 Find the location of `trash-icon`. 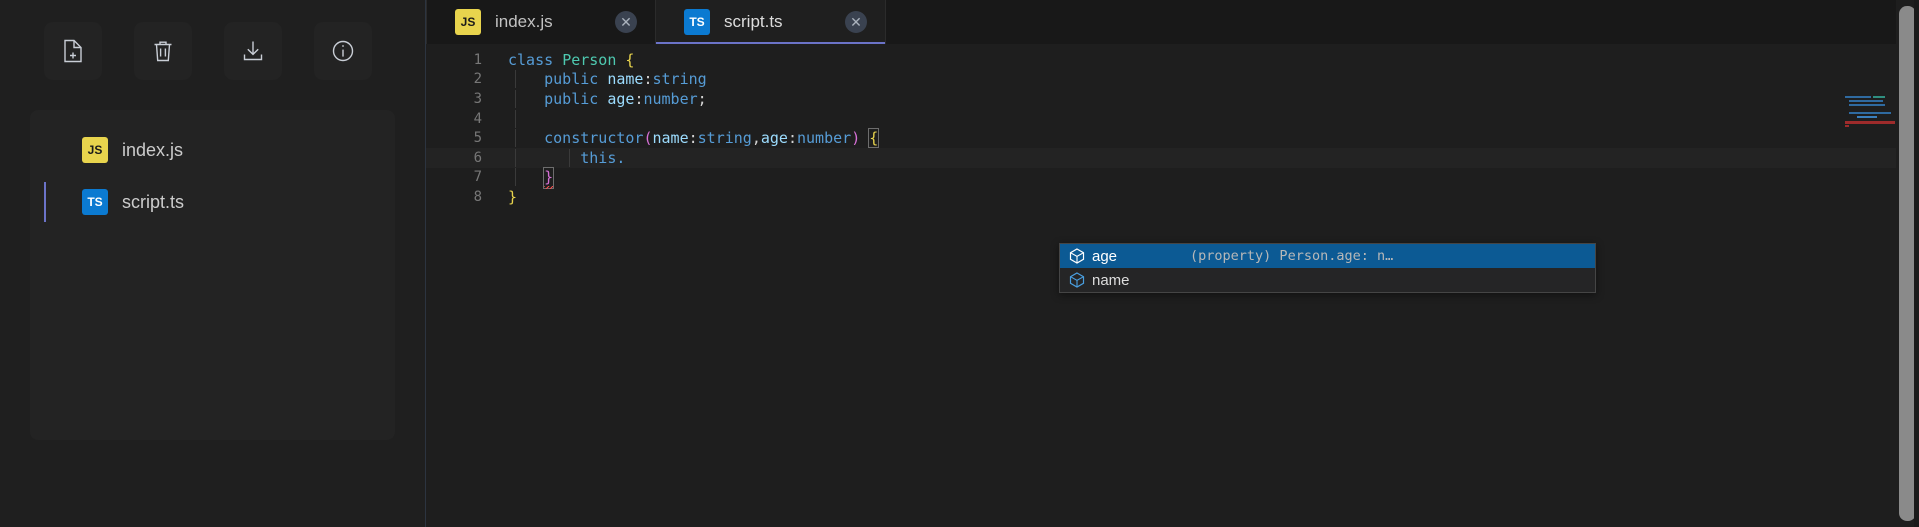

trash-icon is located at coordinates (163, 51).